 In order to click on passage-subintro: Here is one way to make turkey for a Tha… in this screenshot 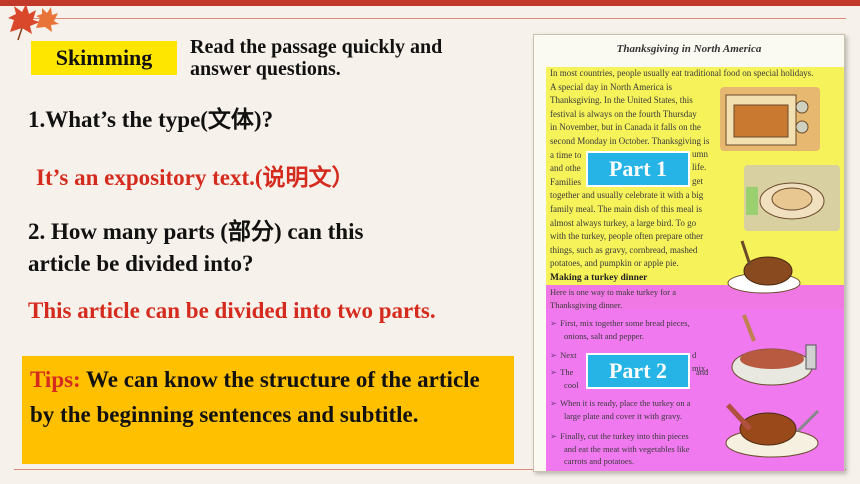, I will do `click(630, 298)`.